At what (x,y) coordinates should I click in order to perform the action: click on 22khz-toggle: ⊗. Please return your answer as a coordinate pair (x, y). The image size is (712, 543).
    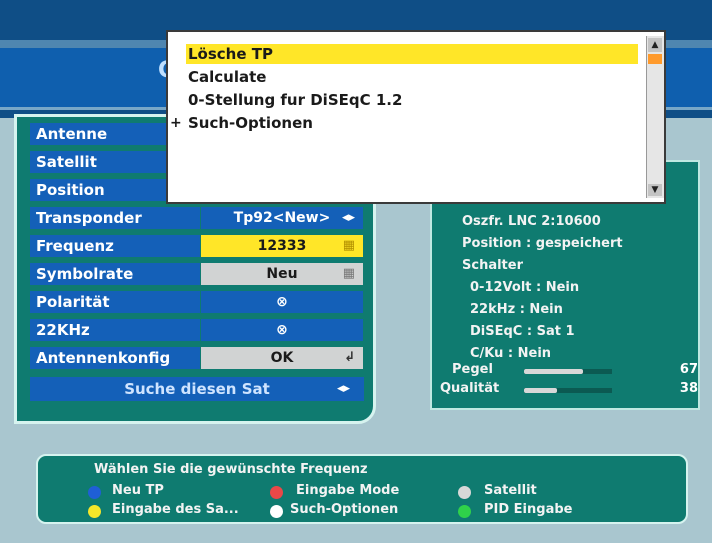
    Looking at the image, I should click on (282, 330).